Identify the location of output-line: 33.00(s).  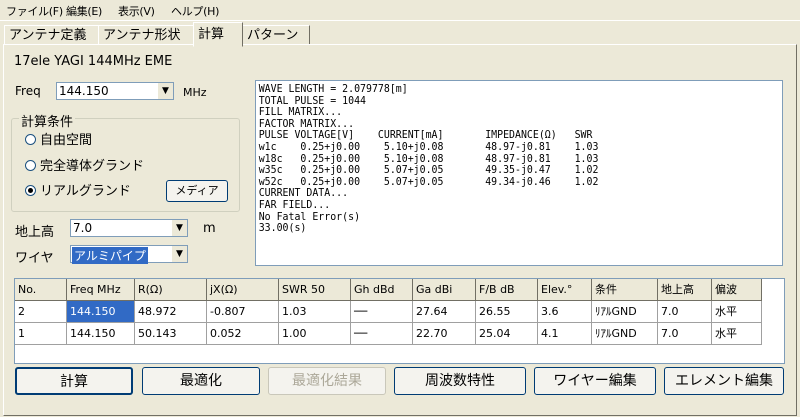
(282, 228).